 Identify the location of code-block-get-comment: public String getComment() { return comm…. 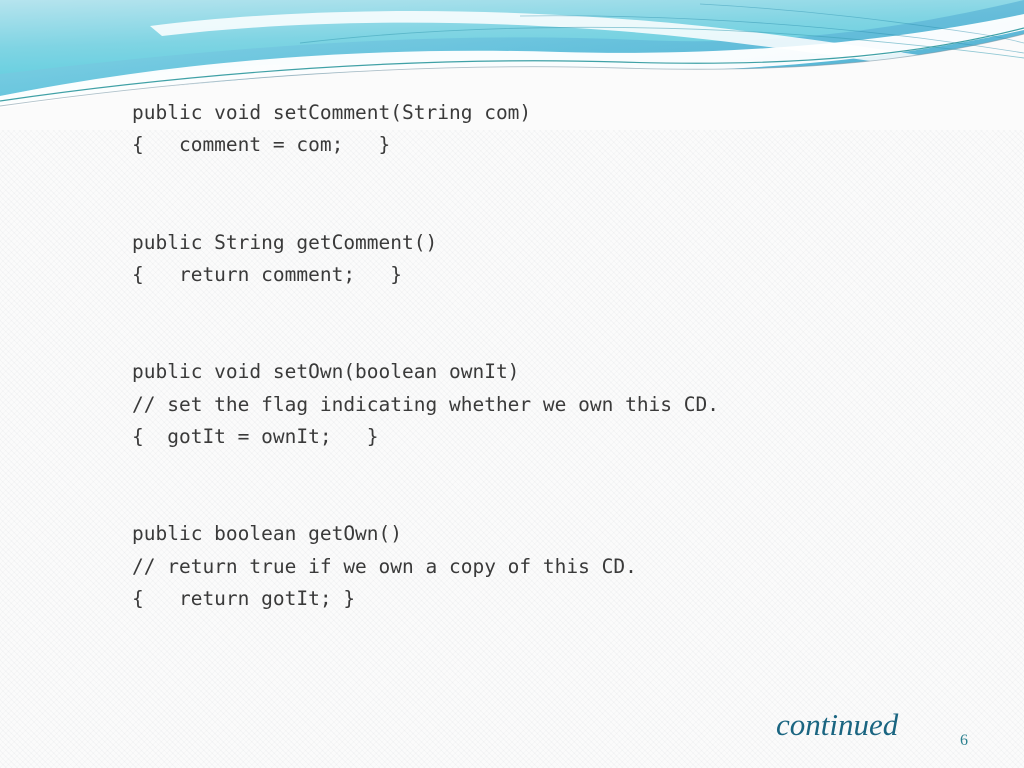
(562, 259).